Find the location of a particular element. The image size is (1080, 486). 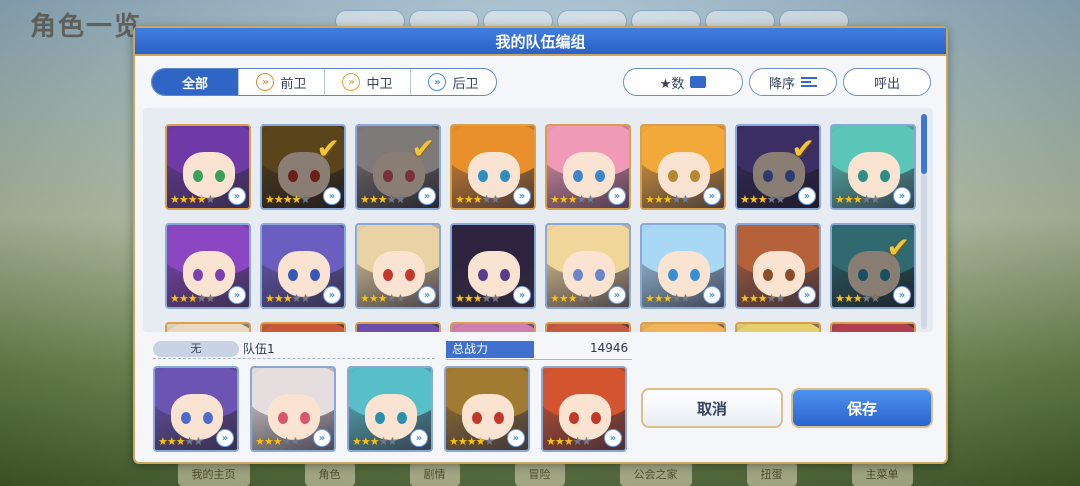

bottom-nav-item-characters: 角色 is located at coordinates (329, 474).